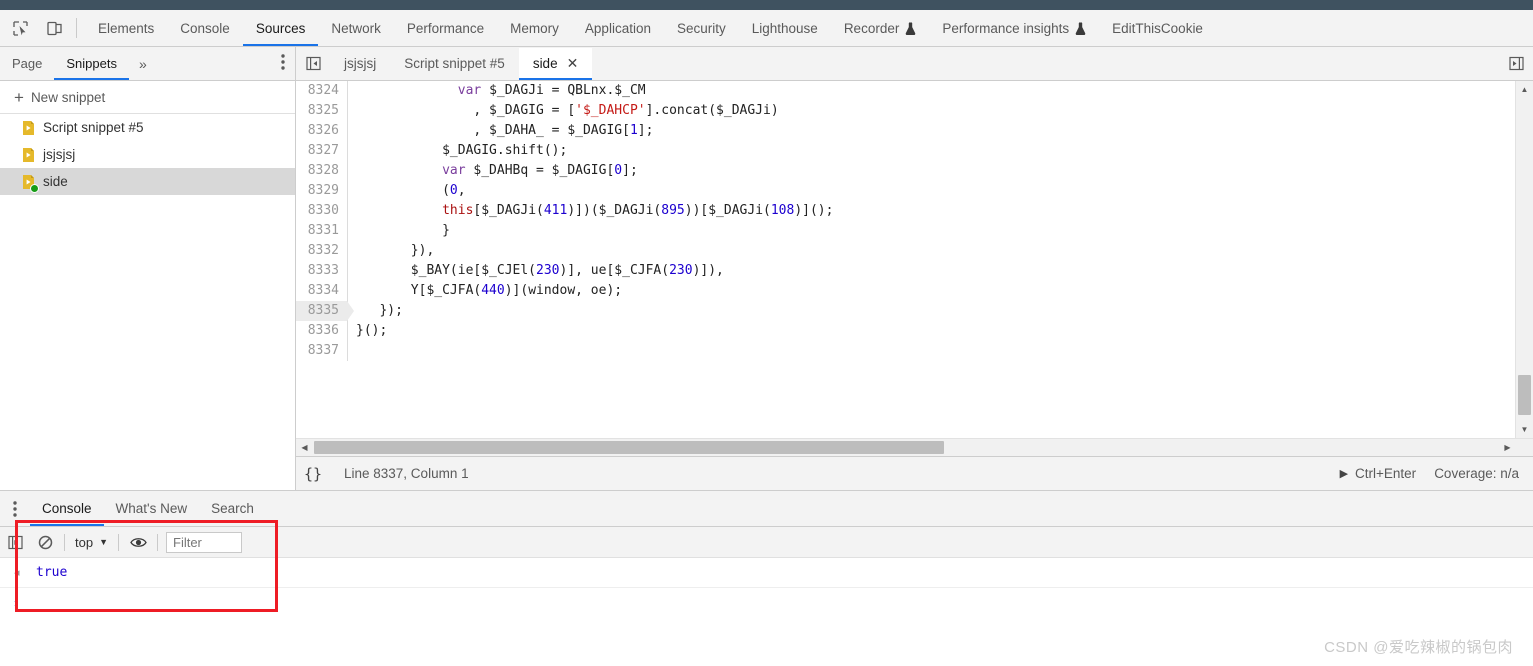  I want to click on panel-tab-label: Sources, so click(280, 28).